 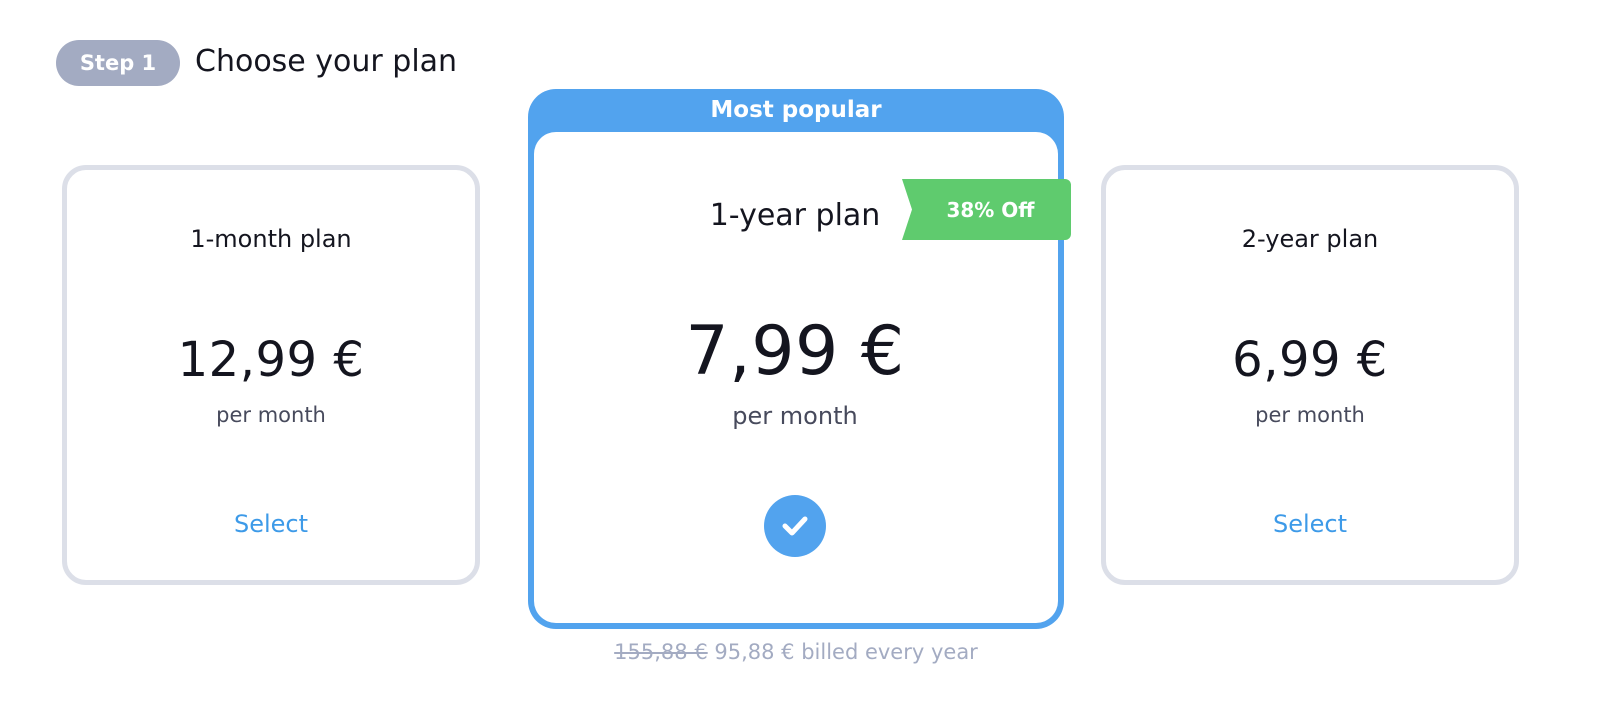 What do you see at coordinates (1310, 360) in the screenshot?
I see `plan-price: 6,99 €` at bounding box center [1310, 360].